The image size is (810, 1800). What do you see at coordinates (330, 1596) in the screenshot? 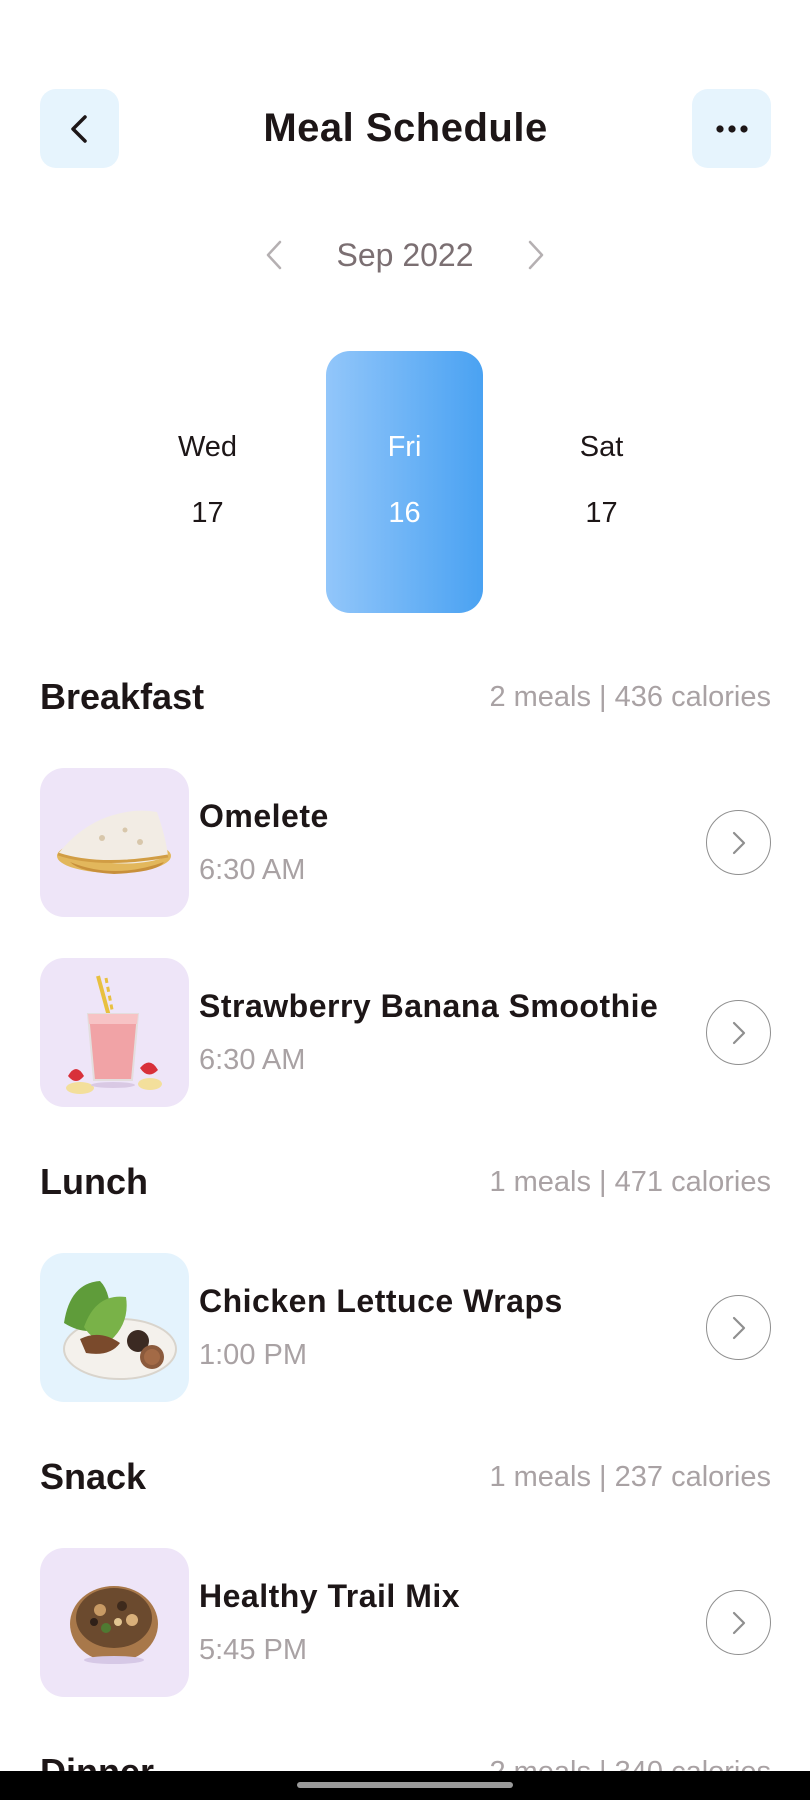
I see `meal-name: Healthy Trail Mix` at bounding box center [330, 1596].